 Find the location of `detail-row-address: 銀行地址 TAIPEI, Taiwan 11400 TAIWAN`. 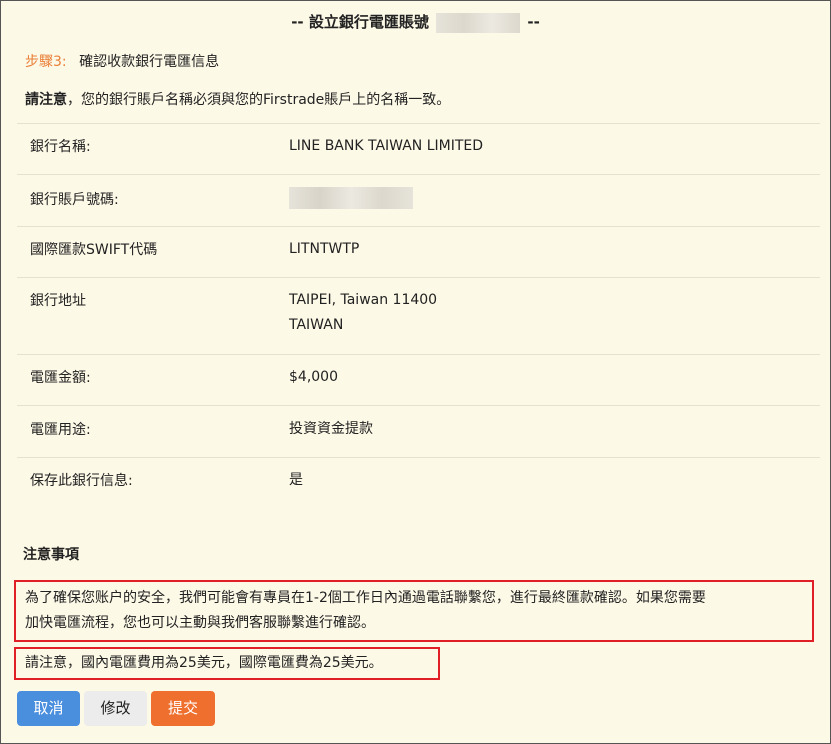

detail-row-address: 銀行地址 TAIPEI, Taiwan 11400 TAIWAN is located at coordinates (418, 315).